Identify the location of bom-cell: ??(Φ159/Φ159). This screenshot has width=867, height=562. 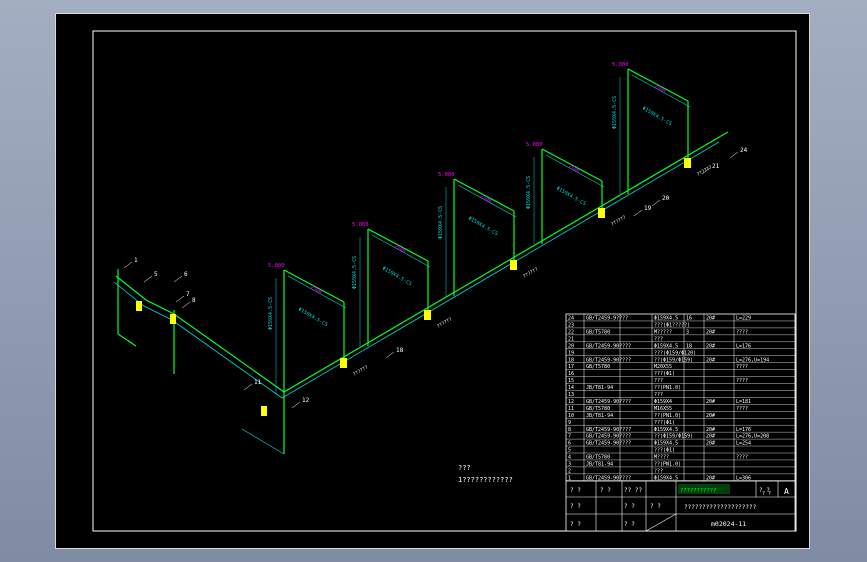
(673, 437).